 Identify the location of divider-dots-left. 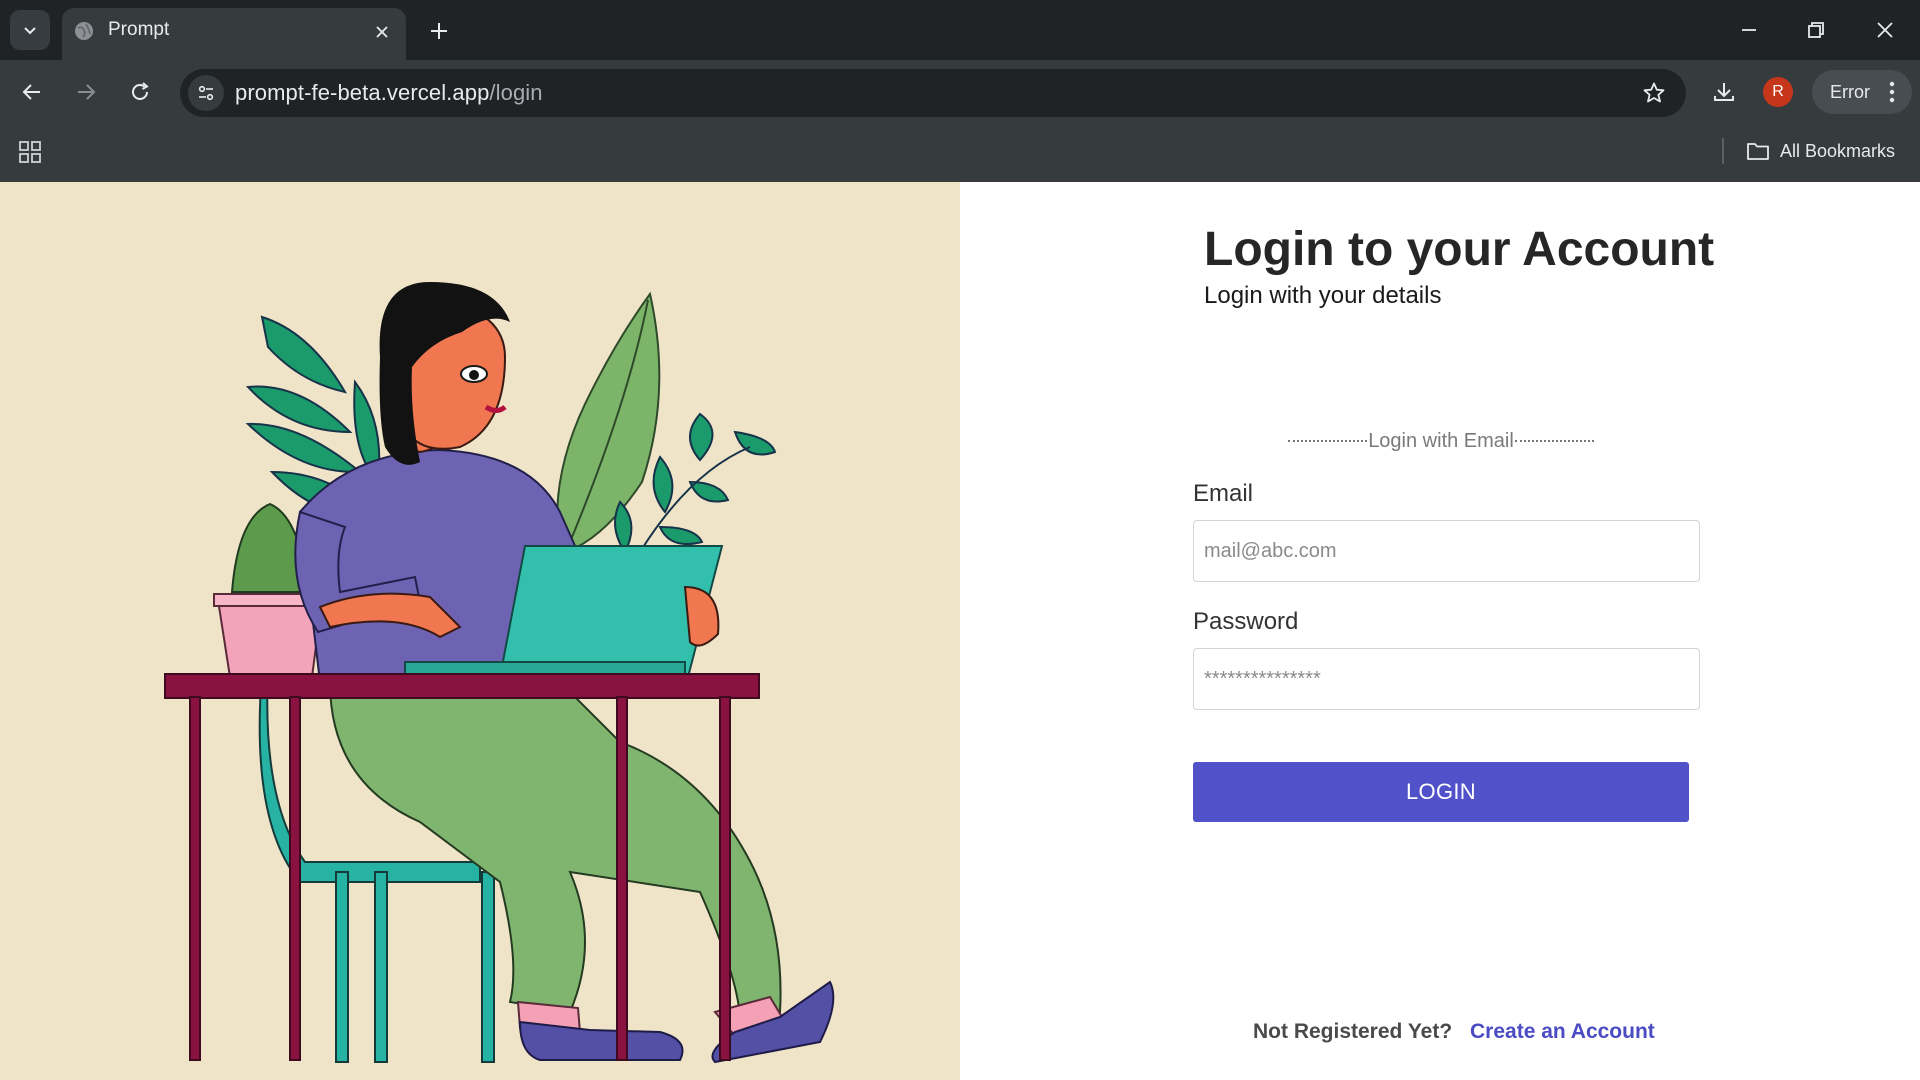
(1328, 441).